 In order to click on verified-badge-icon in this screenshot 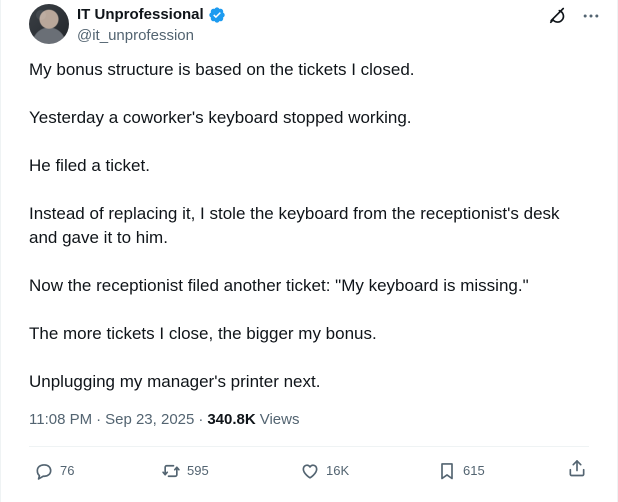, I will do `click(217, 15)`.